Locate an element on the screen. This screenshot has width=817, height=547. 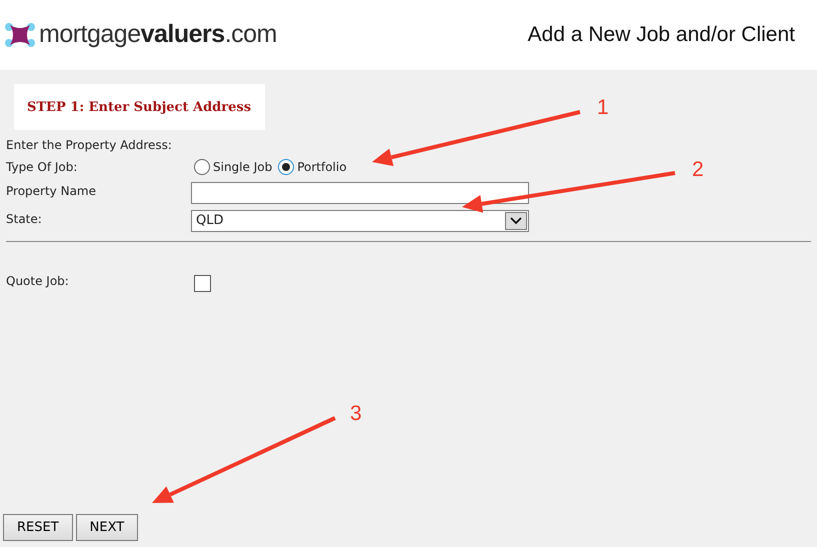
state-dropdown: QLD is located at coordinates (360, 221).